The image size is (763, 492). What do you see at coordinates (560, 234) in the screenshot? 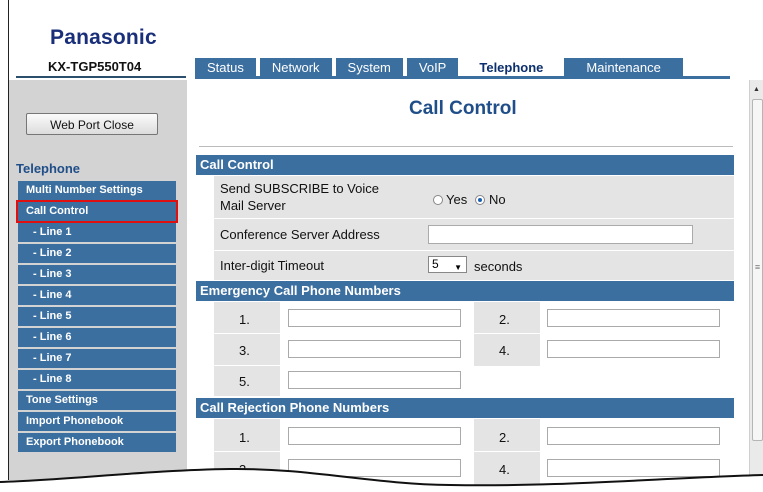
I see `conference-server-input` at bounding box center [560, 234].